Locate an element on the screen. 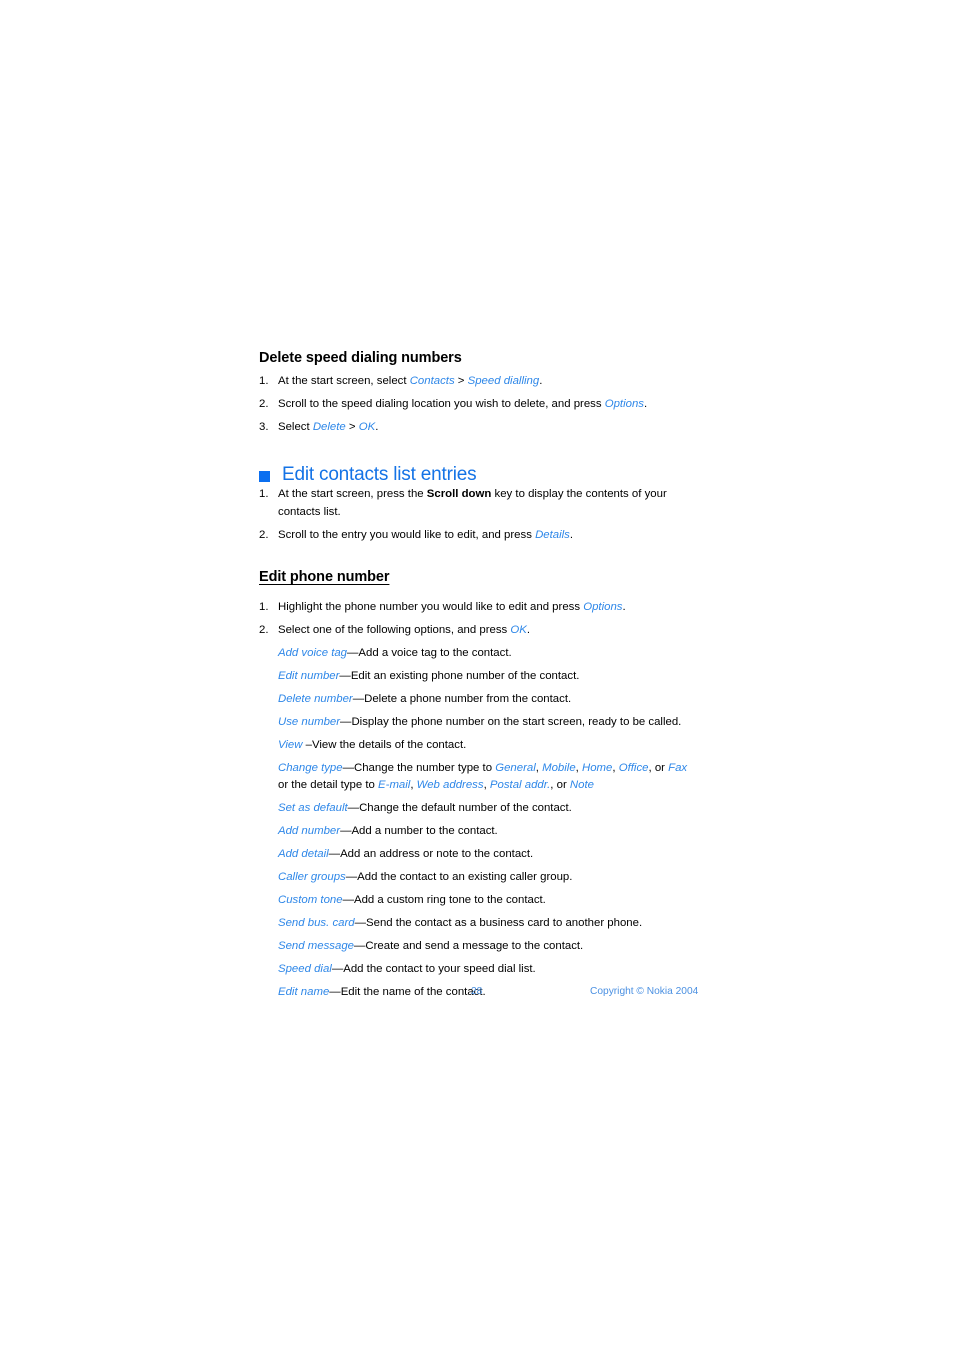 The width and height of the screenshot is (954, 1351). body-text: —Change the number type to is located at coordinates (419, 767).